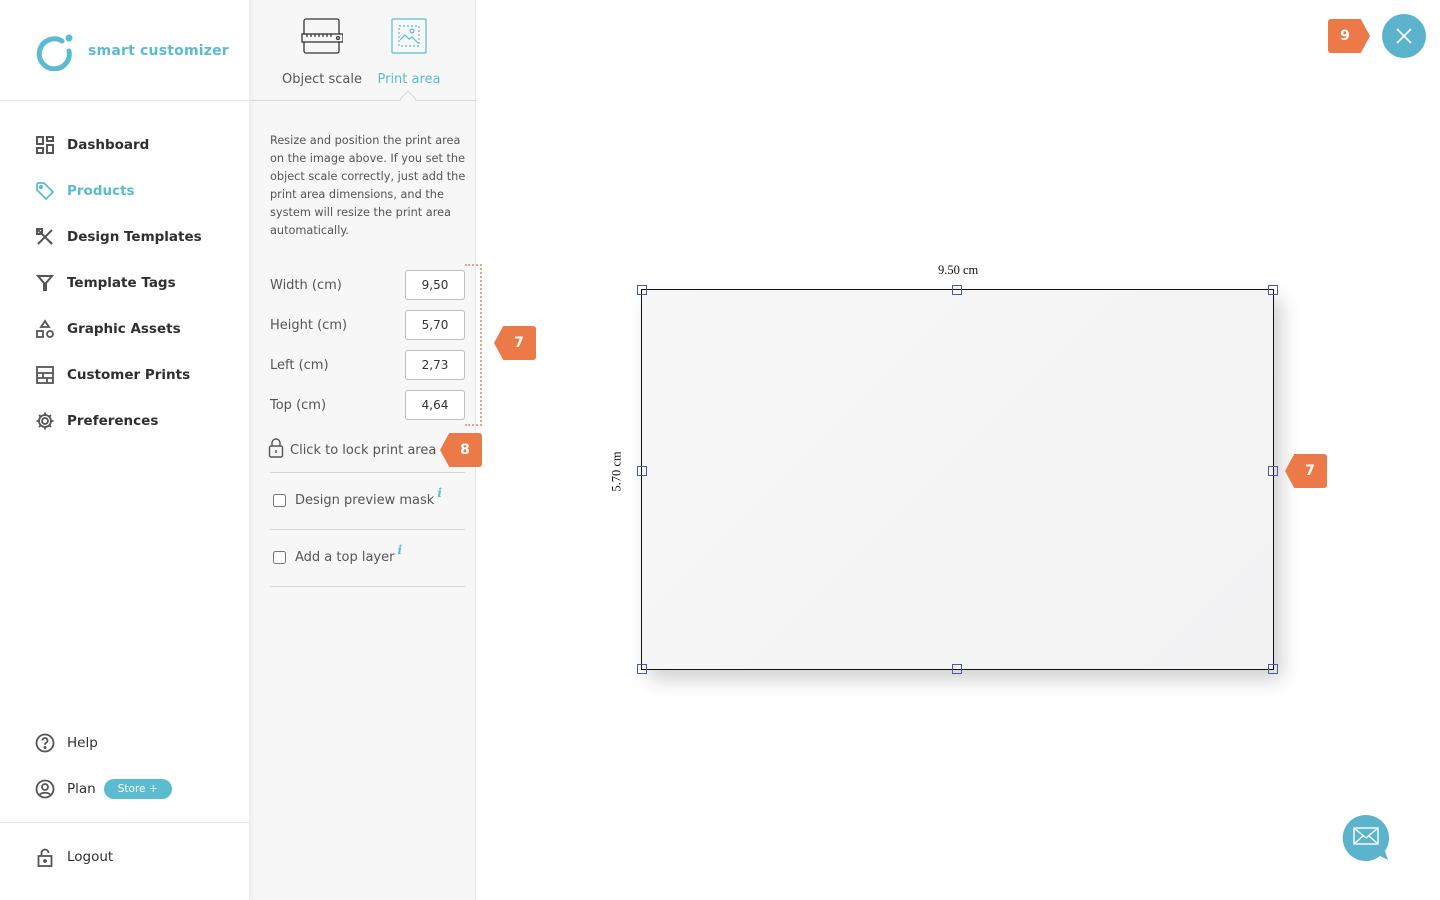 The width and height of the screenshot is (1440, 900). Describe the element at coordinates (409, 79) in the screenshot. I see `tab-label: Print area` at that location.